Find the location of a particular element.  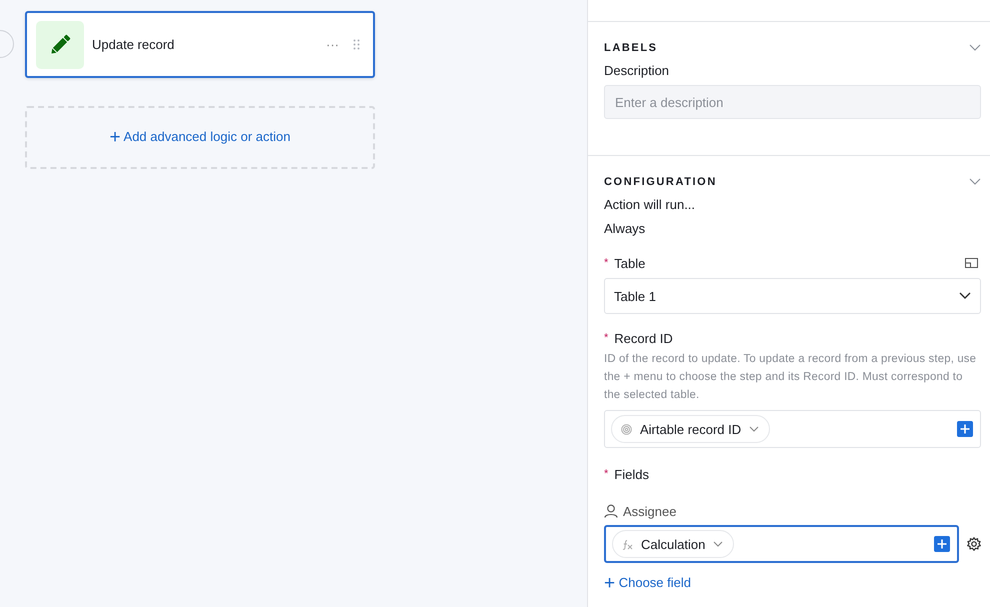

step-title: Update record is located at coordinates (134, 44).